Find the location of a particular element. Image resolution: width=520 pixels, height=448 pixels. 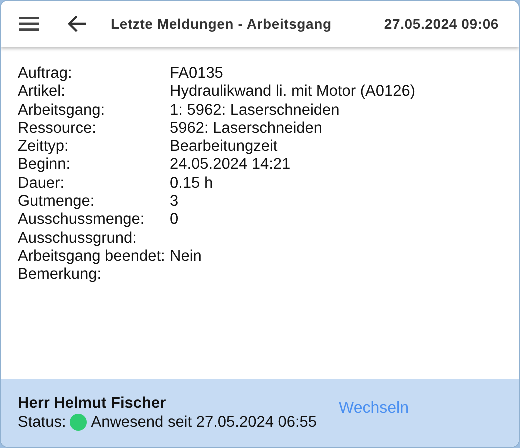

field-label: Artikel: is located at coordinates (42, 92).